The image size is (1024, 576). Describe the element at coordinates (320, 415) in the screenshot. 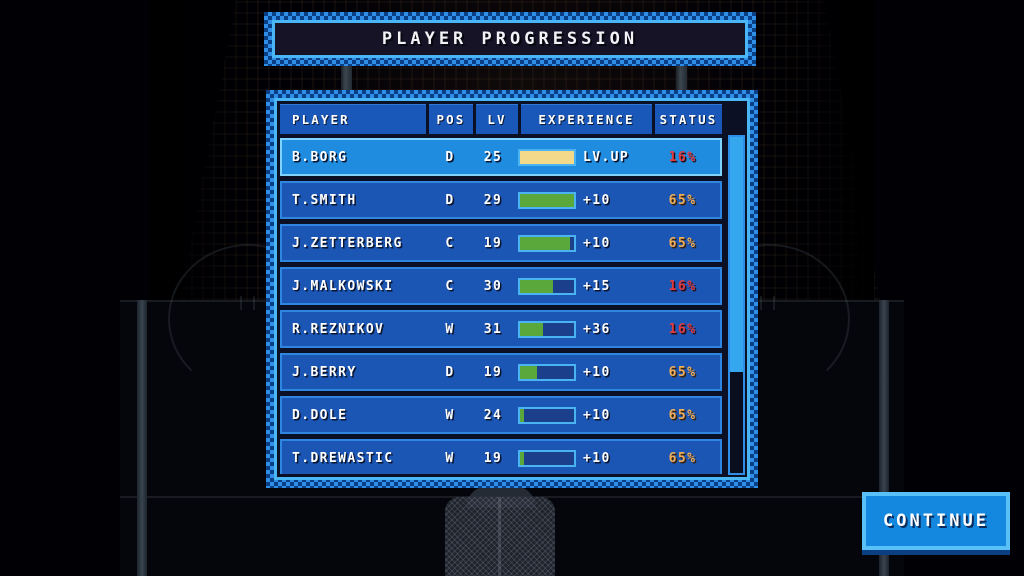

I see `cell-player-name: D.DOLE` at that location.